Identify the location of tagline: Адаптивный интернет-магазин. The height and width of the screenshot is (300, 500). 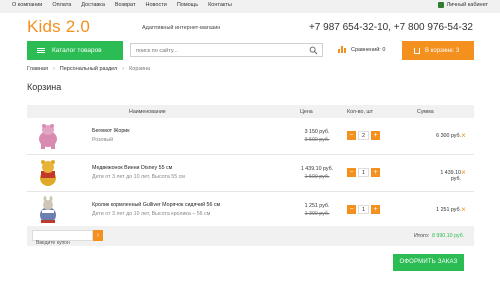
(181, 28).